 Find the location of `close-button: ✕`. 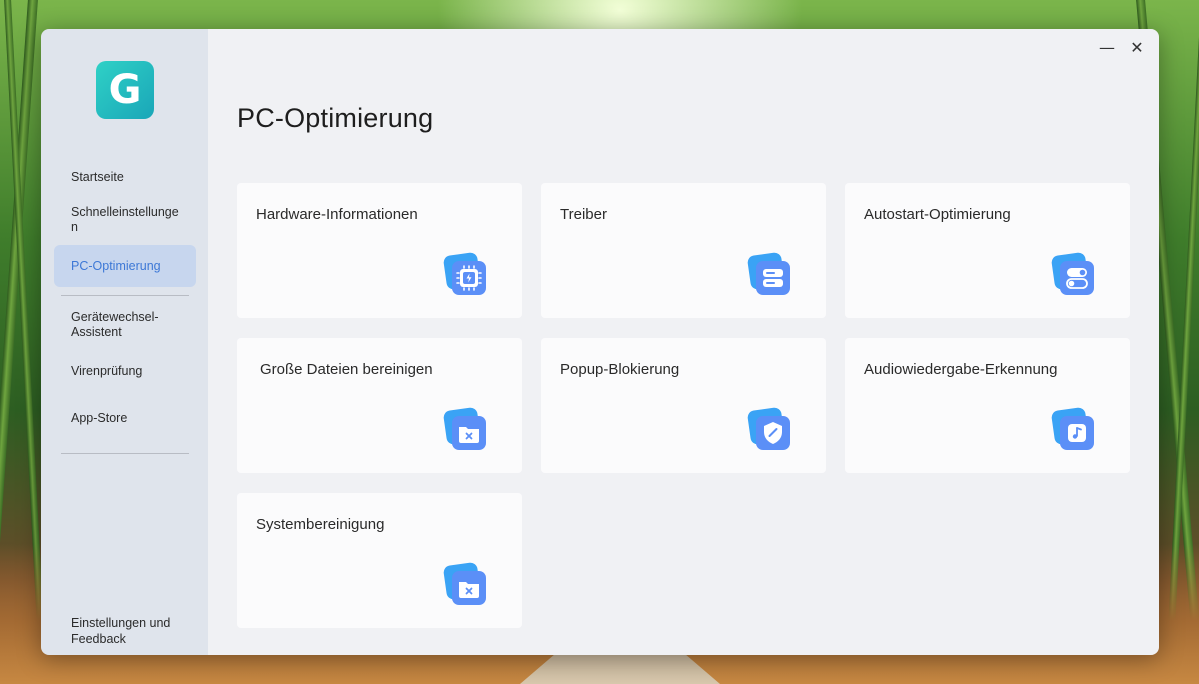

close-button: ✕ is located at coordinates (1137, 48).